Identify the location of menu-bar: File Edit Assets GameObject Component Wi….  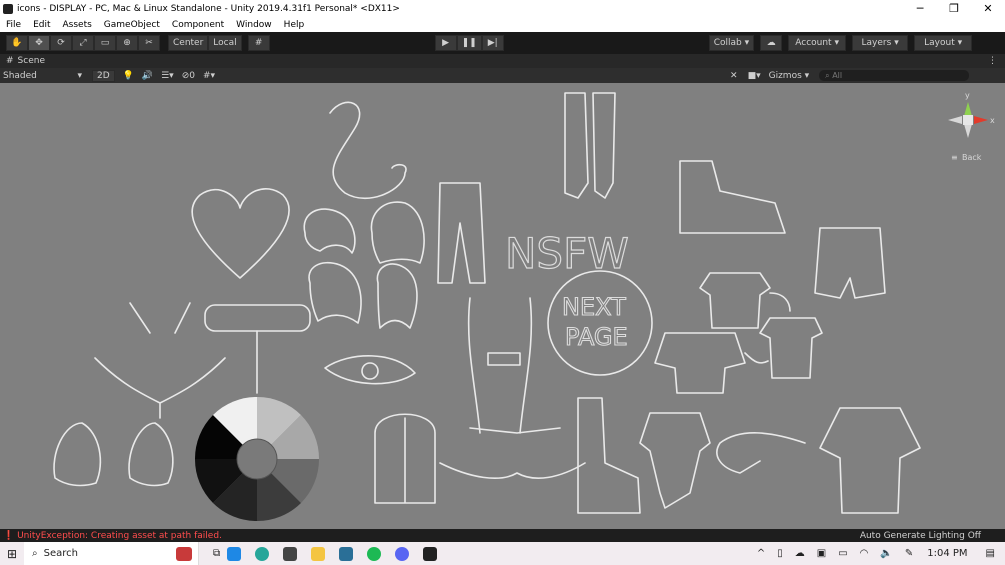
(502, 24).